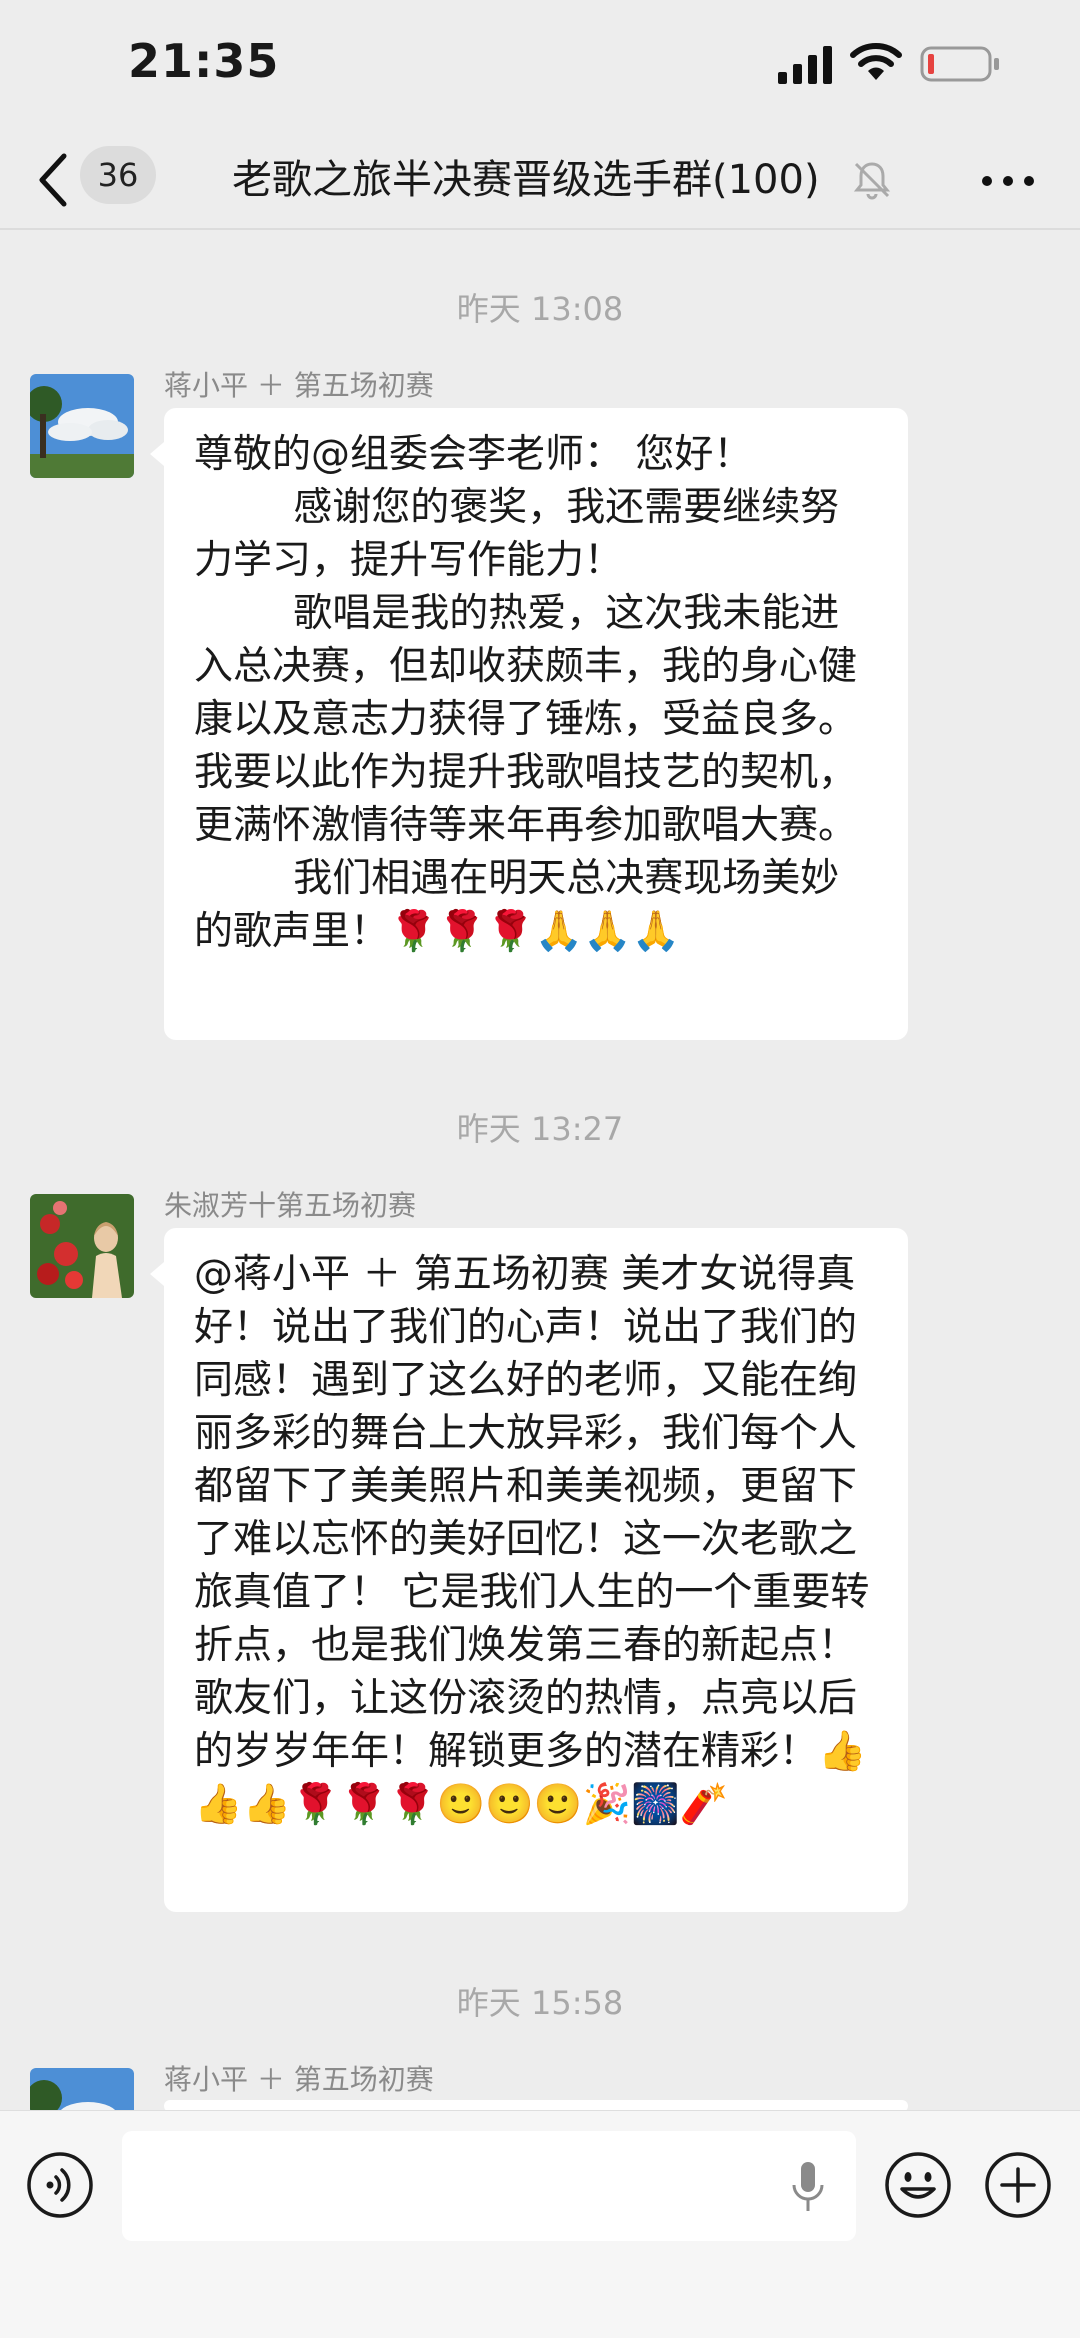 This screenshot has height=2338, width=1080. I want to click on battery-low-icon, so click(959, 64).